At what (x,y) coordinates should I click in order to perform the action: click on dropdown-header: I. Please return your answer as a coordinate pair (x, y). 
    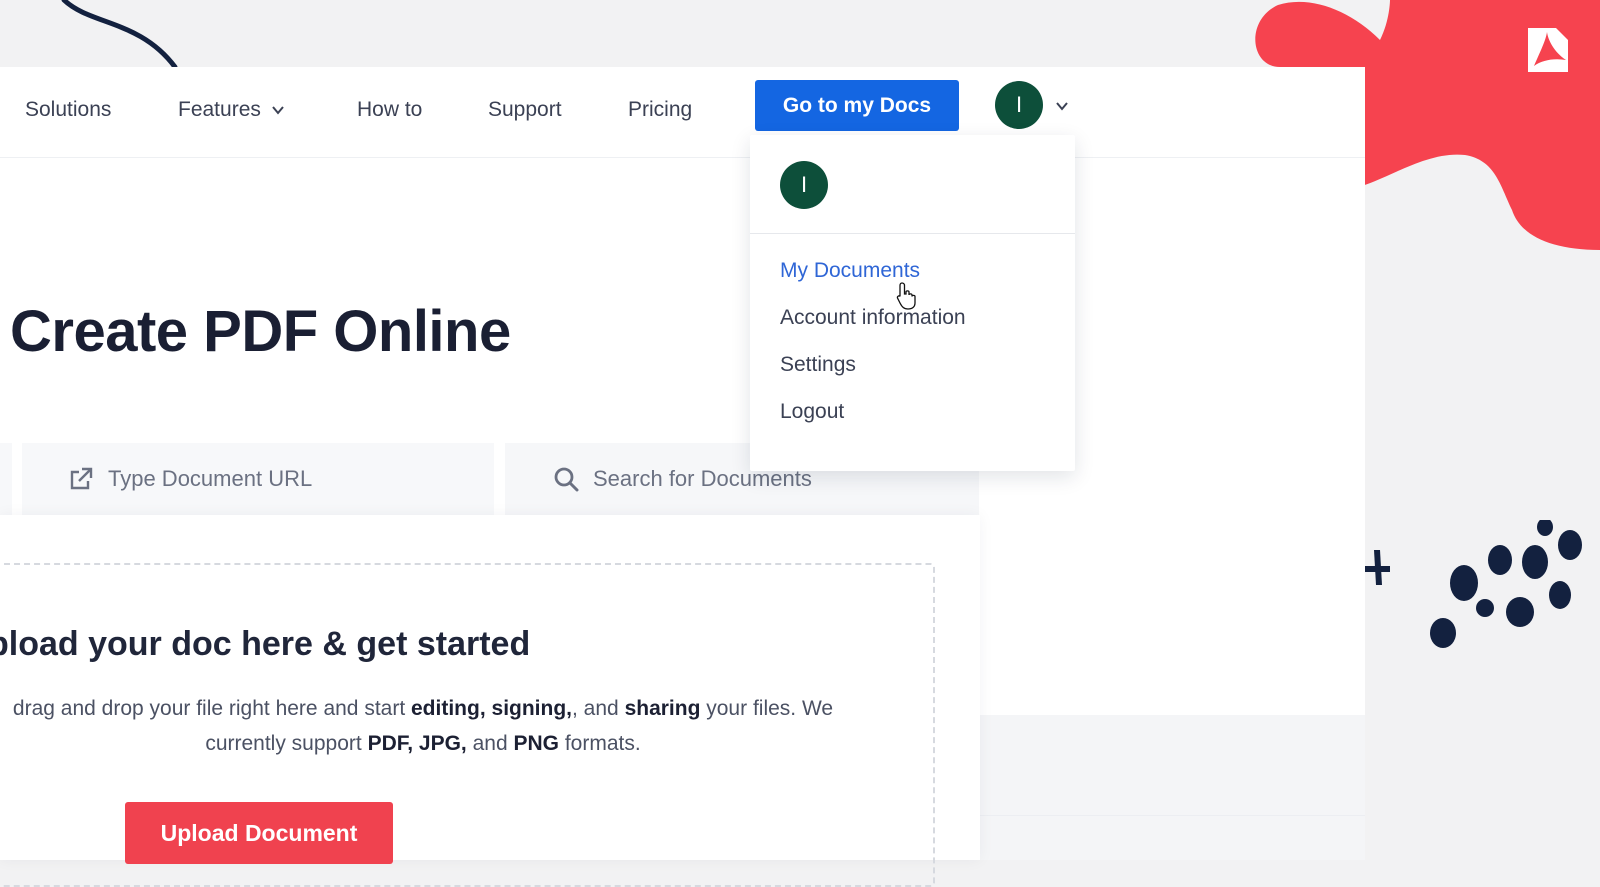
    Looking at the image, I should click on (912, 184).